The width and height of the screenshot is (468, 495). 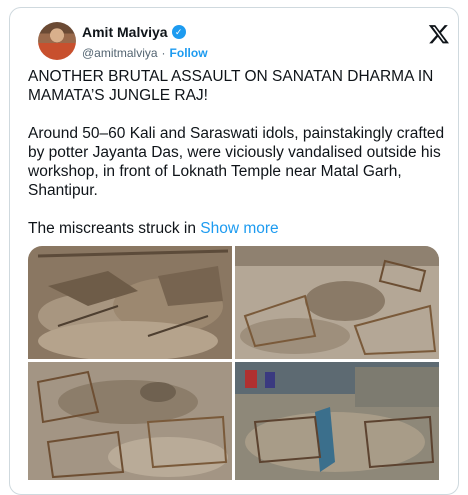 What do you see at coordinates (189, 53) in the screenshot?
I see `follow-button: Follow` at bounding box center [189, 53].